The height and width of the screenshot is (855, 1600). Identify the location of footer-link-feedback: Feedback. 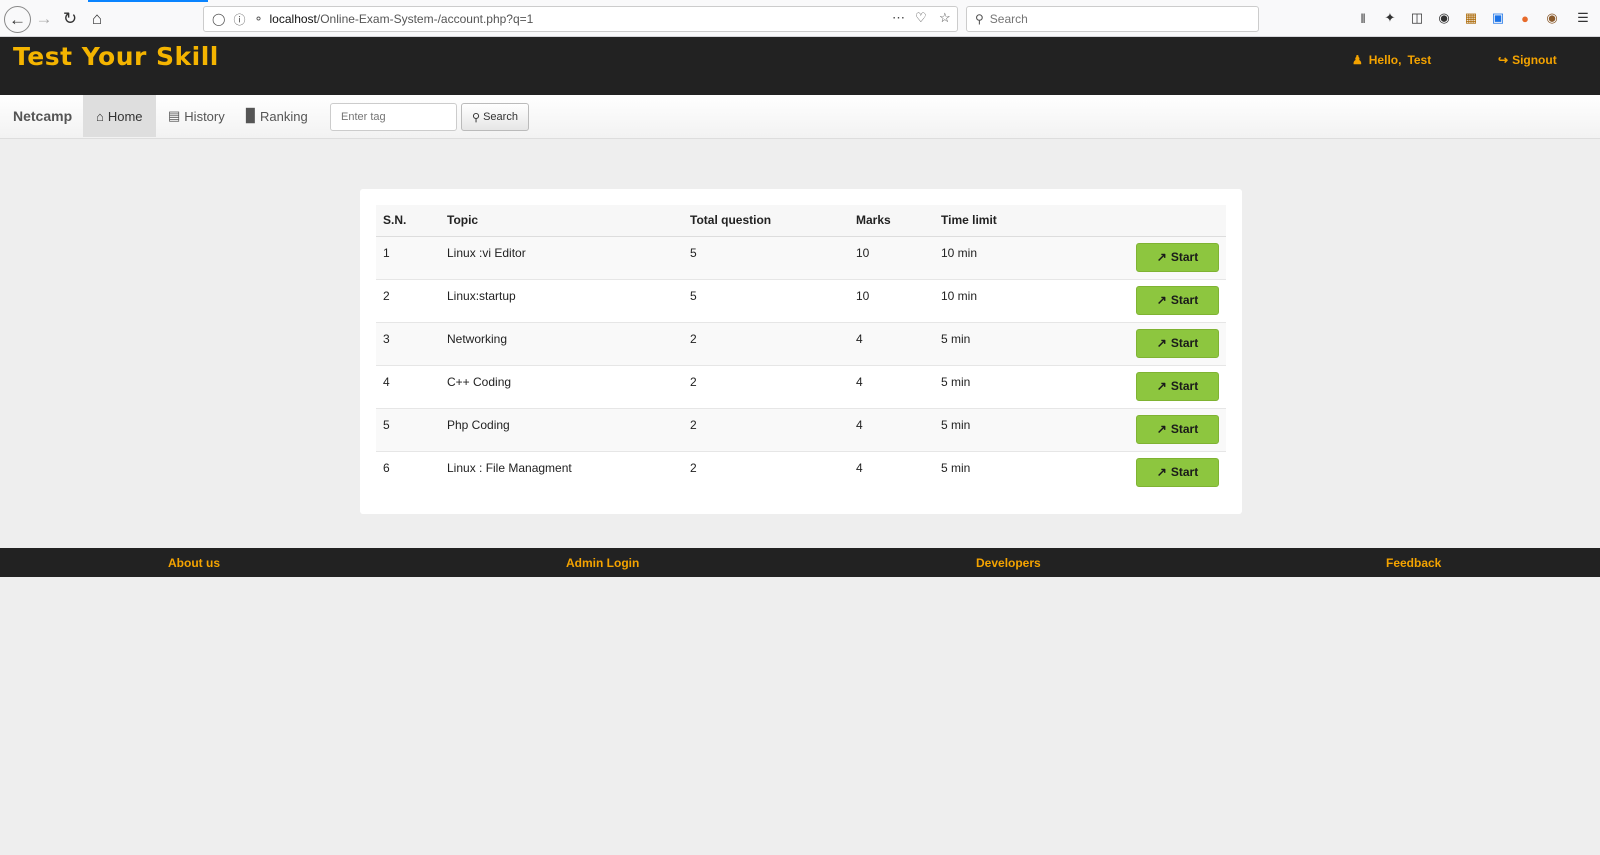
(1413, 563).